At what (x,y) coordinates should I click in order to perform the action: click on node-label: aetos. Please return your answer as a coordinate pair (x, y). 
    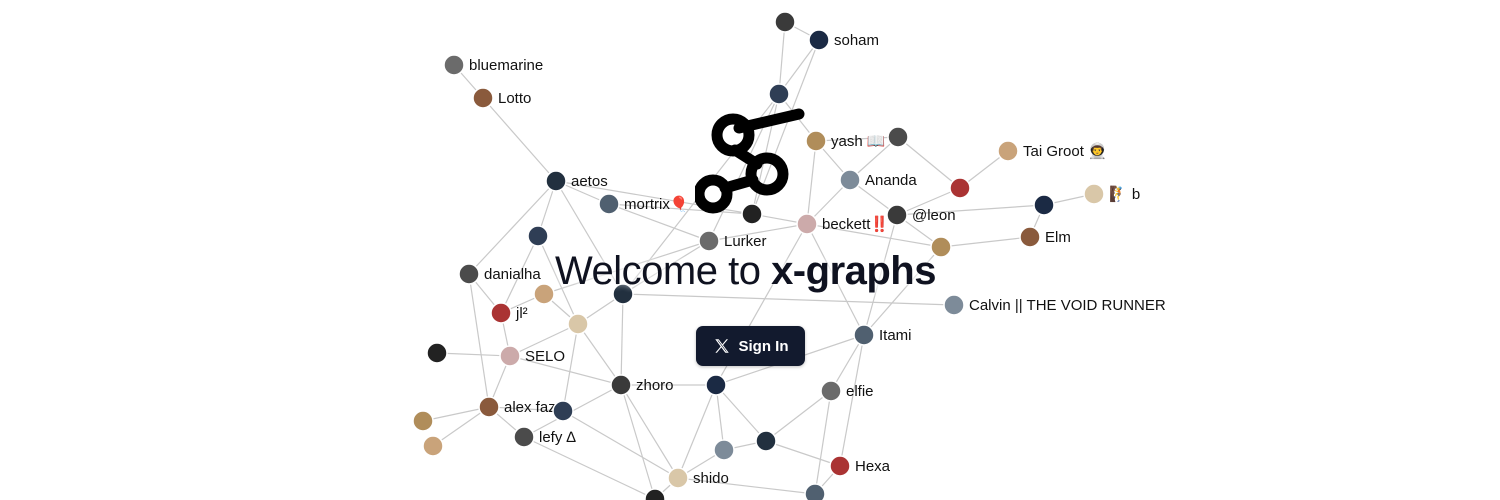
    Looking at the image, I should click on (589, 181).